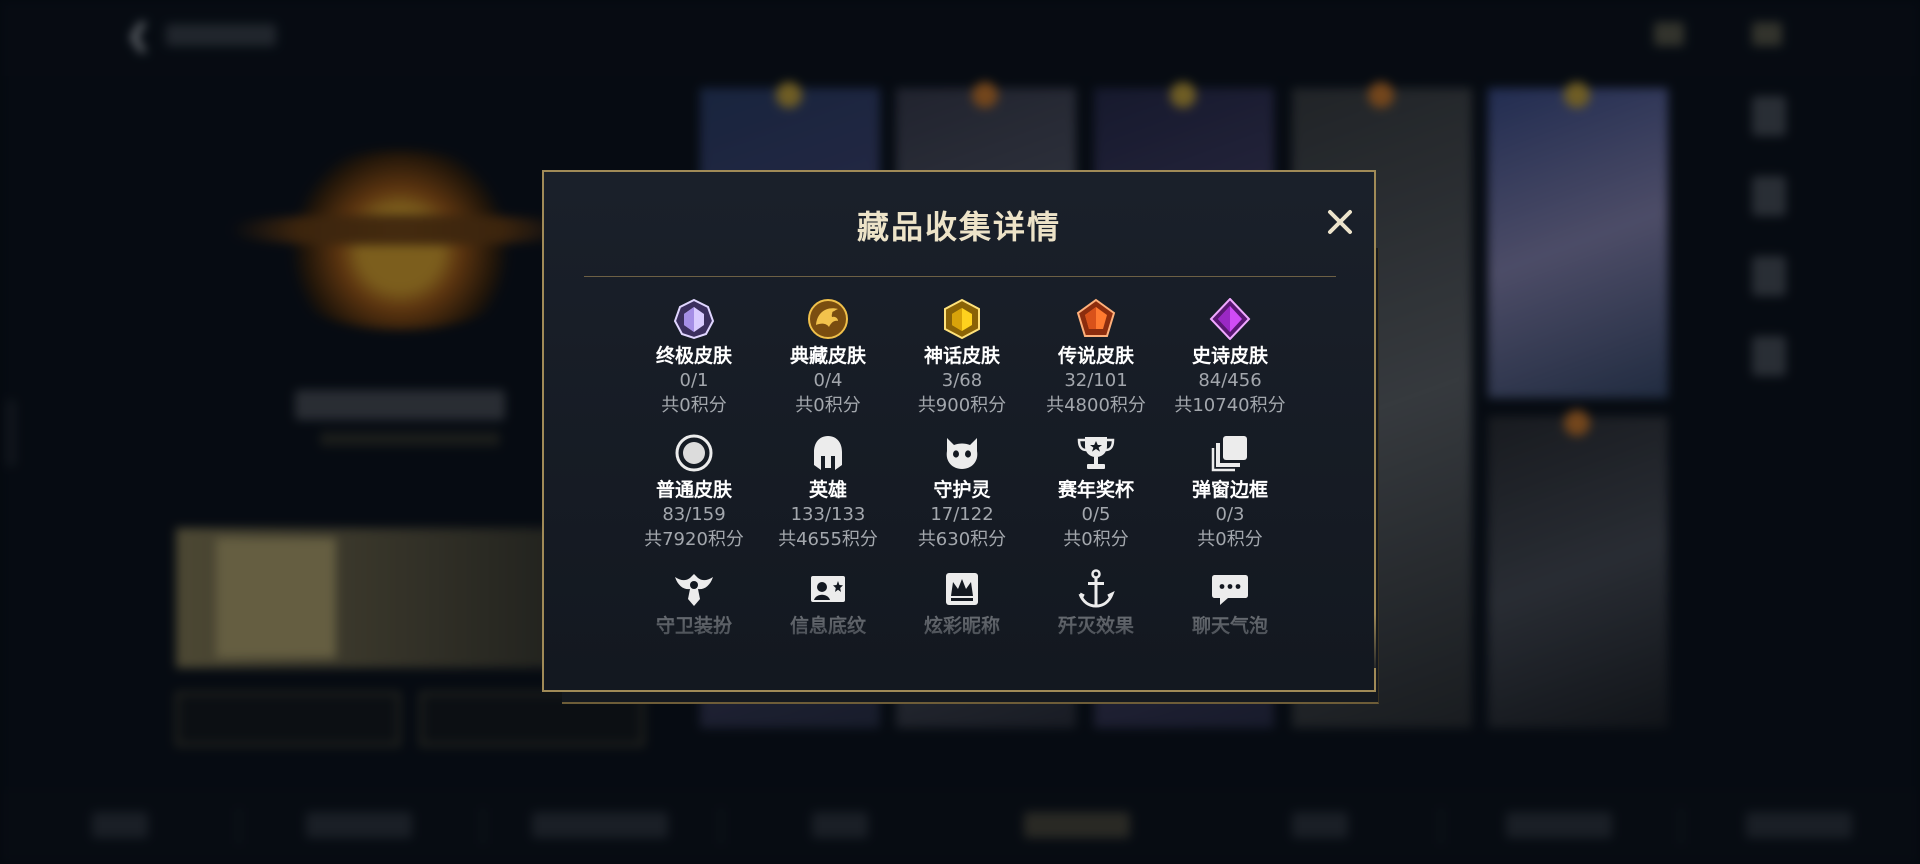 This screenshot has width=1920, height=864. I want to click on collection-item-mythic-skin: 神话皮肤 3/68 共900积分, so click(962, 358).